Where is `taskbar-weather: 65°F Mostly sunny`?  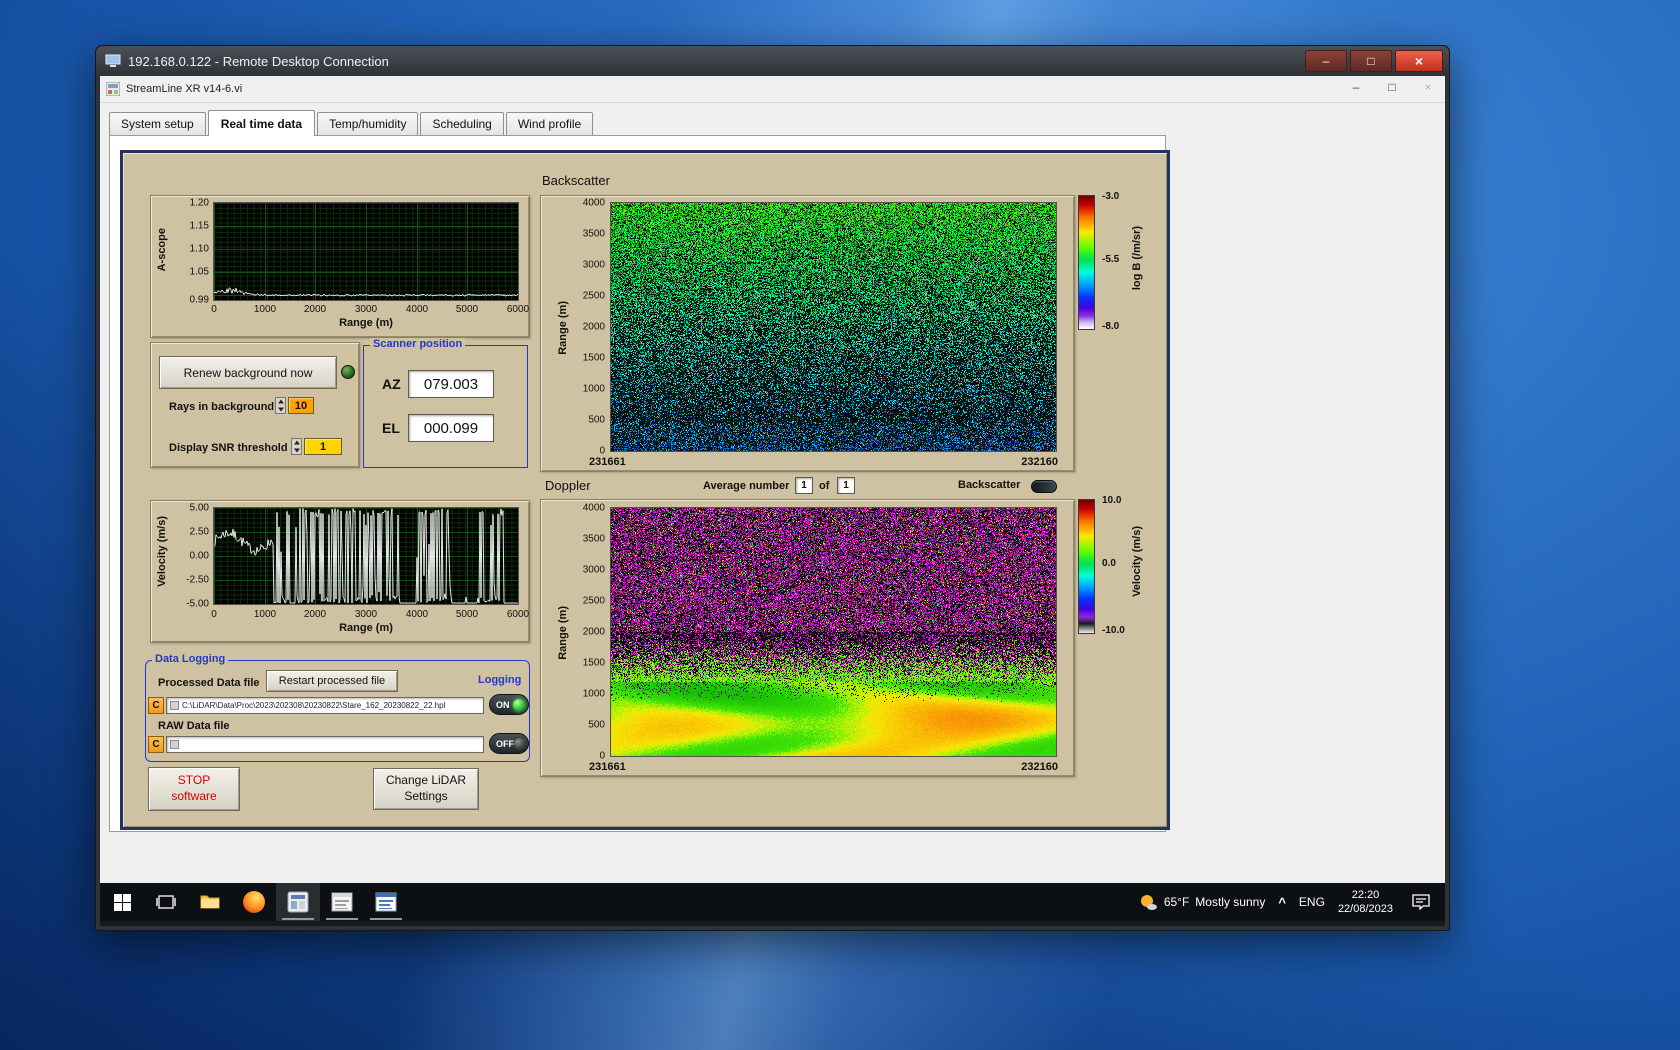 taskbar-weather: 65°F Mostly sunny is located at coordinates (1201, 902).